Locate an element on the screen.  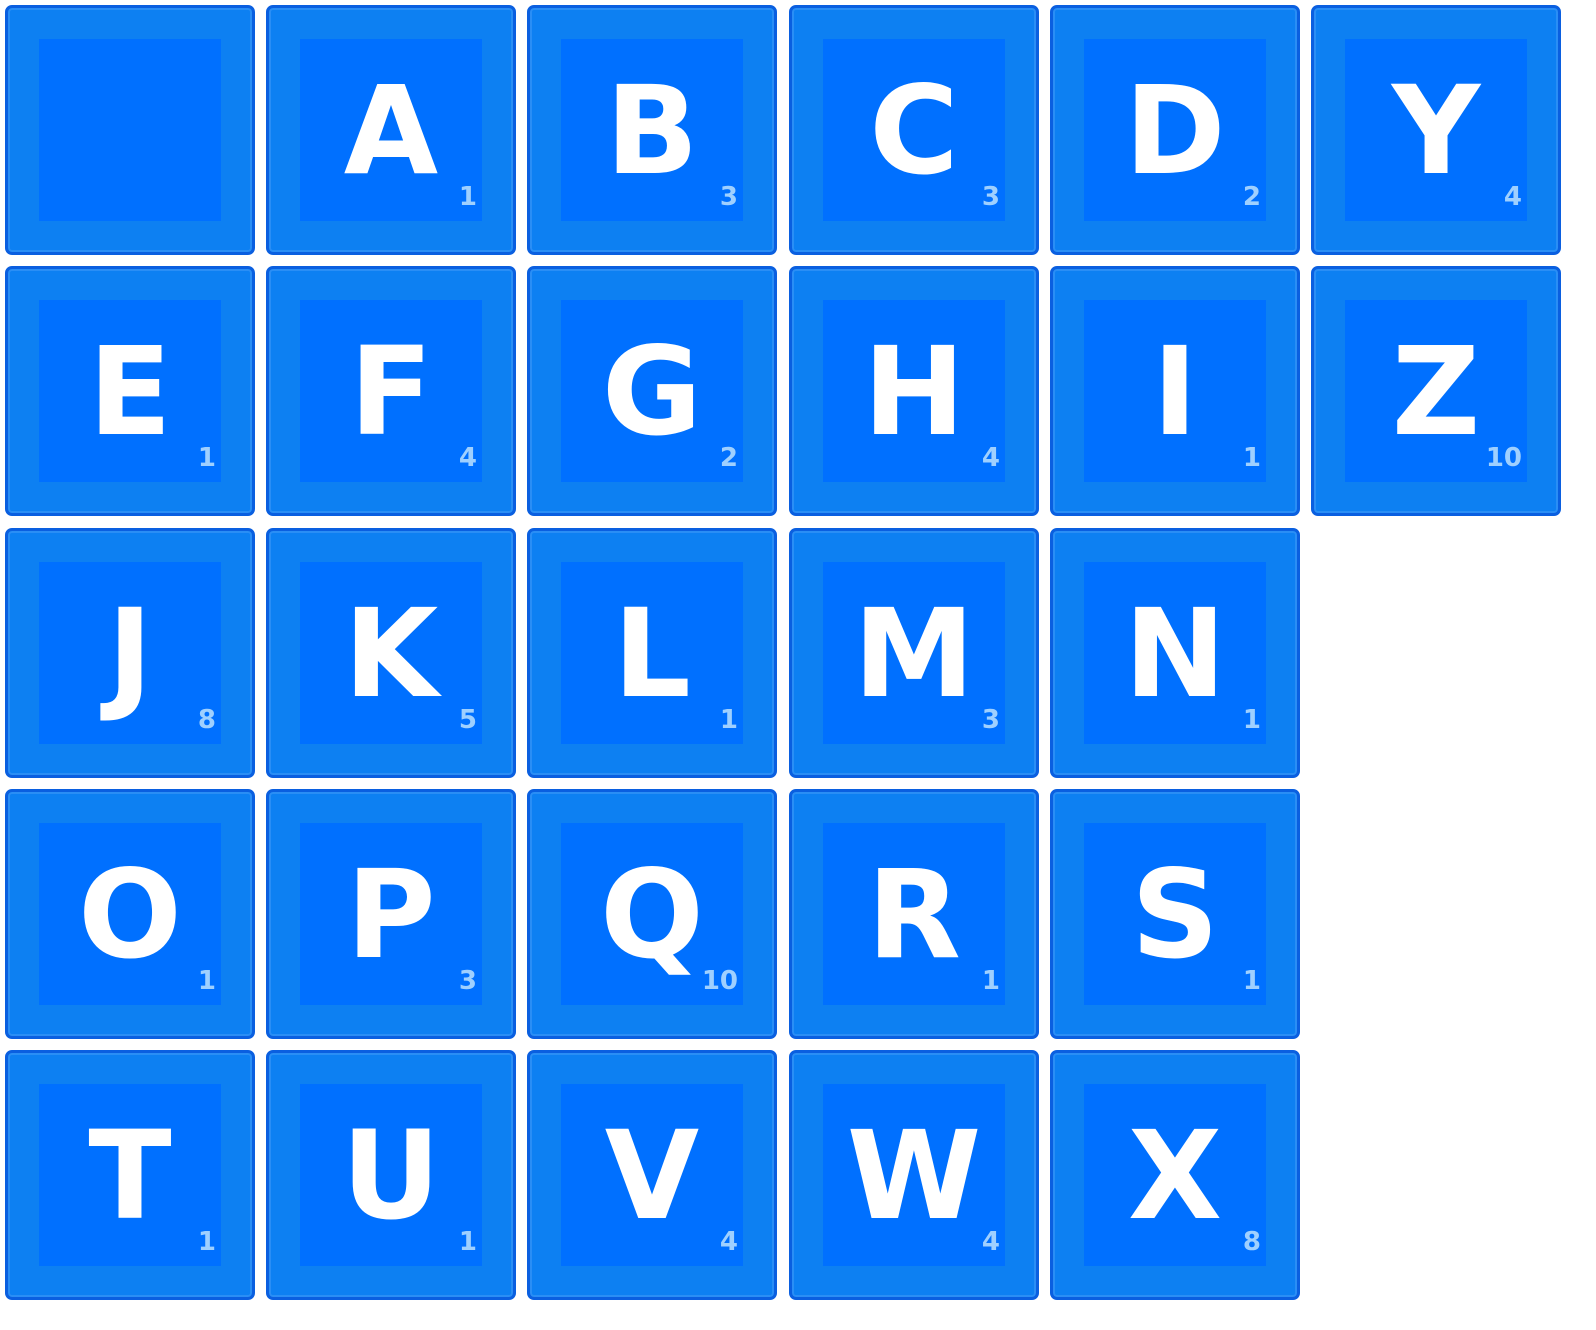
tile-o: O 1 is located at coordinates (130, 914).